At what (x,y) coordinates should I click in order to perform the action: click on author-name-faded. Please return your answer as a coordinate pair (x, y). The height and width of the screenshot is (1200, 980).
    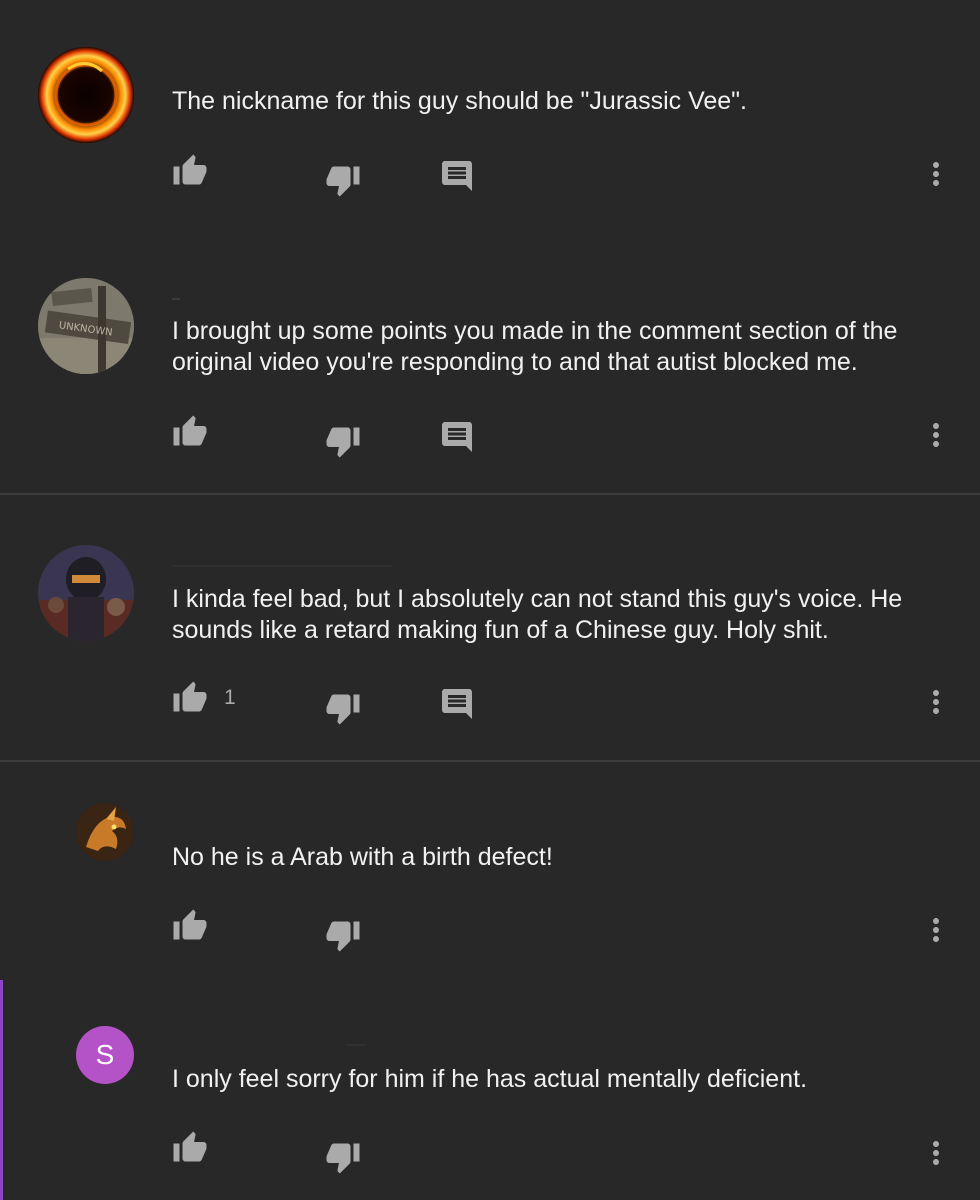
    Looking at the image, I should click on (356, 1045).